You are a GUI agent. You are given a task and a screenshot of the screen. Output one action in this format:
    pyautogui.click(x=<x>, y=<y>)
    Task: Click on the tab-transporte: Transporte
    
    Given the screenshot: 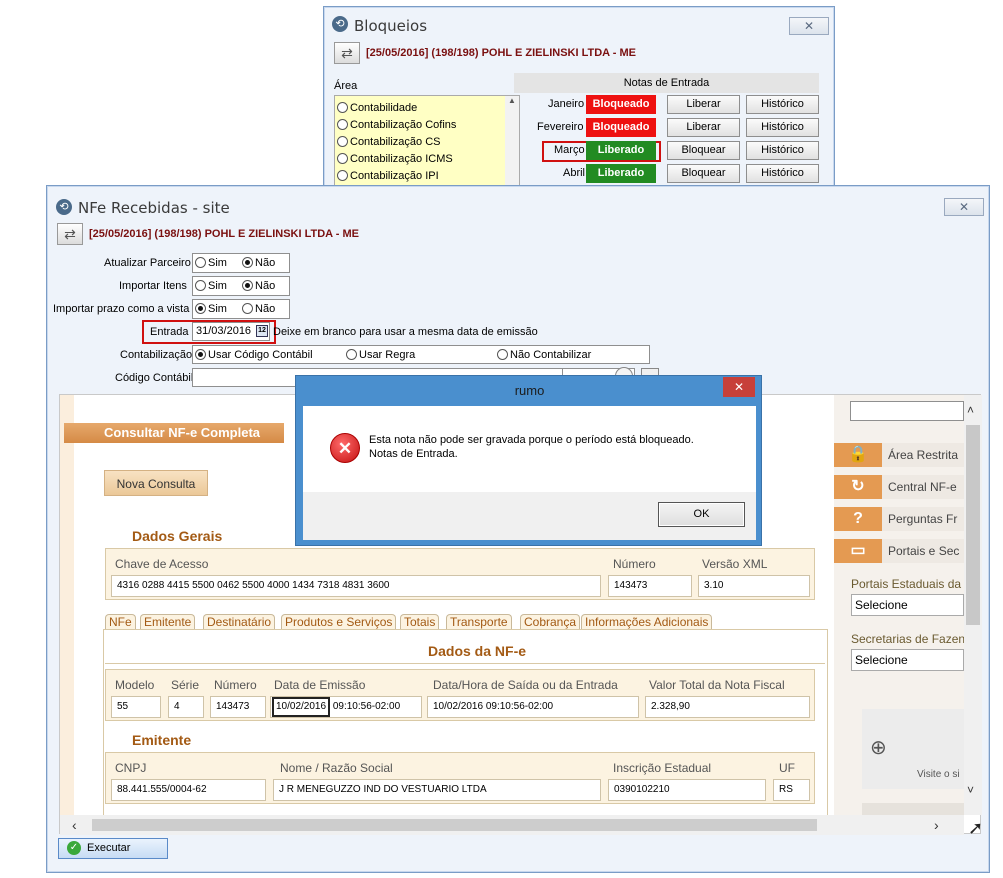 What is the action you would take?
    pyautogui.click(x=479, y=622)
    